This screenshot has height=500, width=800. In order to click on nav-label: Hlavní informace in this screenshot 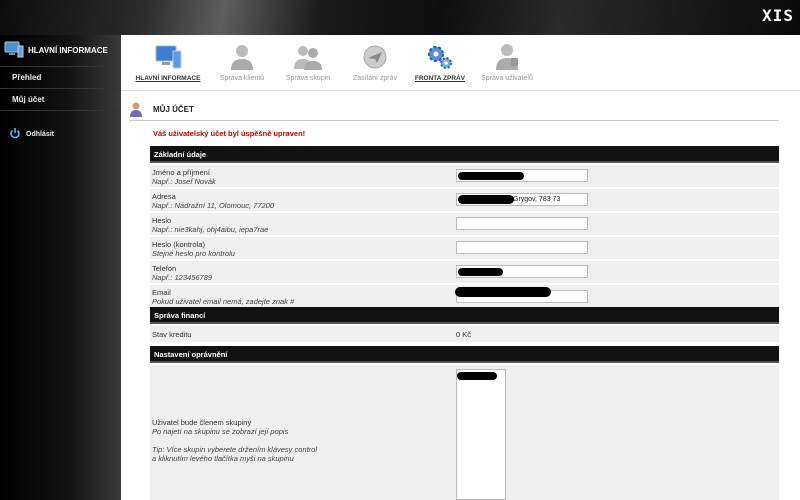, I will do `click(168, 78)`.